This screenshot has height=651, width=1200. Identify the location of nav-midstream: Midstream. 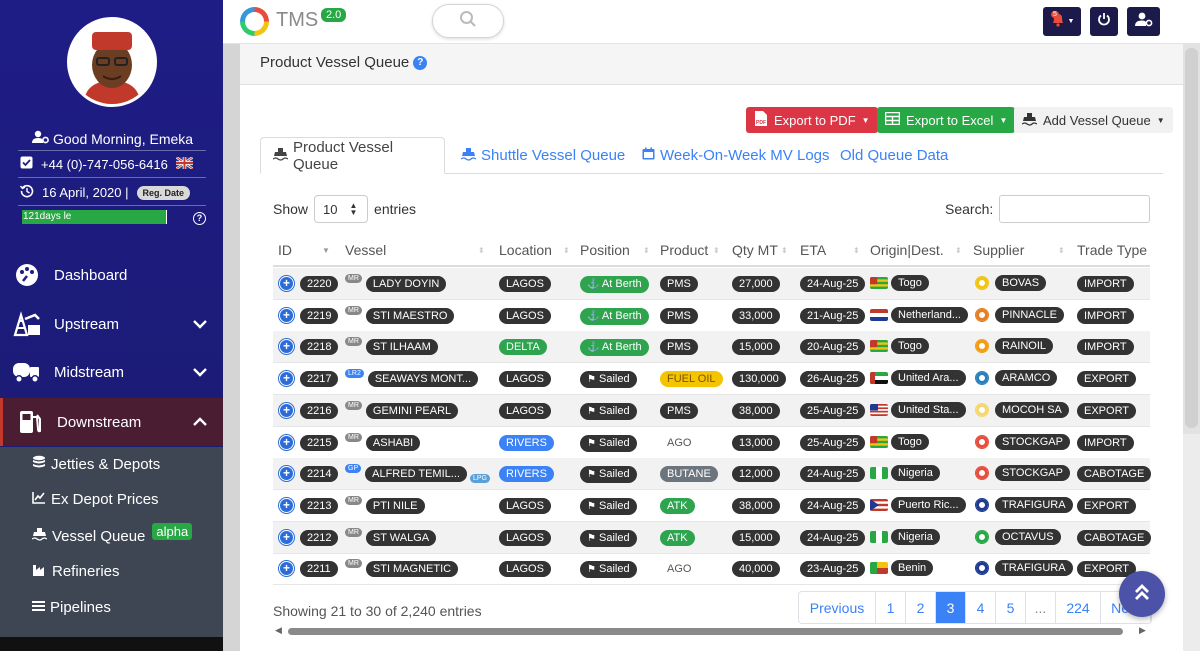
(111, 372).